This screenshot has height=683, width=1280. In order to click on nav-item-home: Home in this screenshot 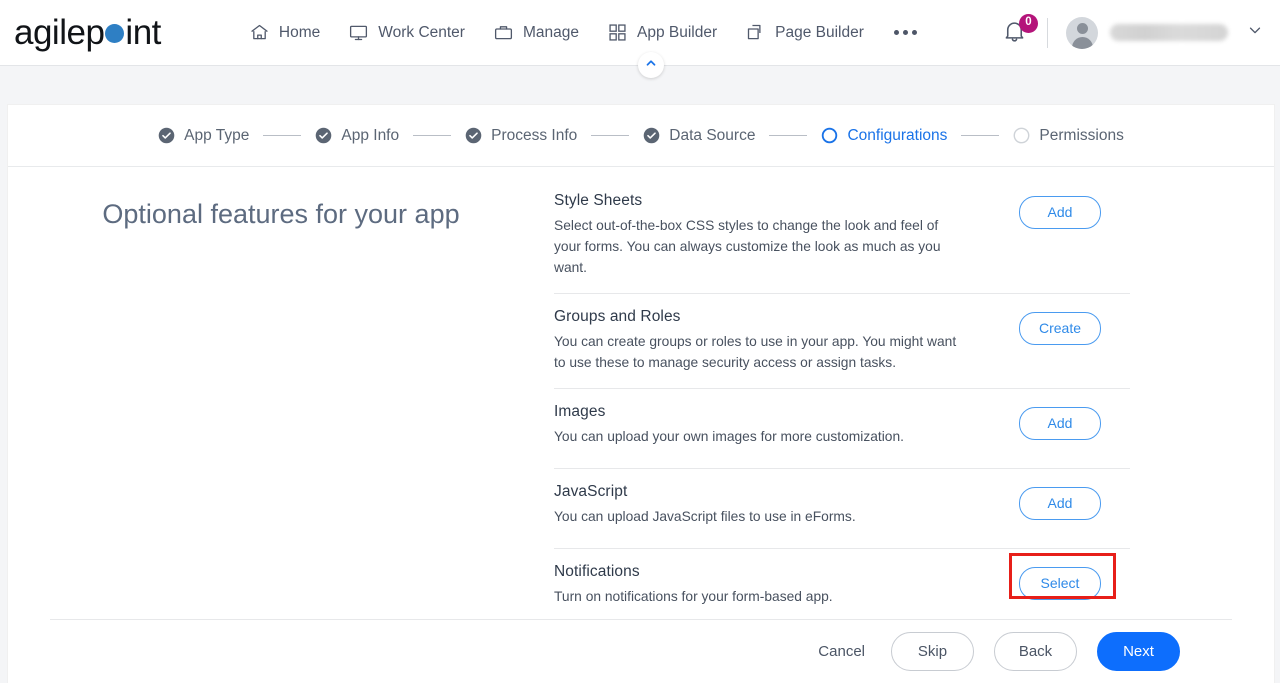, I will do `click(284, 32)`.